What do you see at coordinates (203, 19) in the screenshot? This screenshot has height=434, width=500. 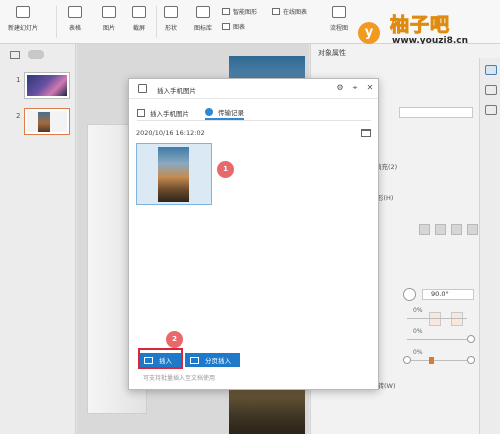 I see `icon-library-button: 图标库` at bounding box center [203, 19].